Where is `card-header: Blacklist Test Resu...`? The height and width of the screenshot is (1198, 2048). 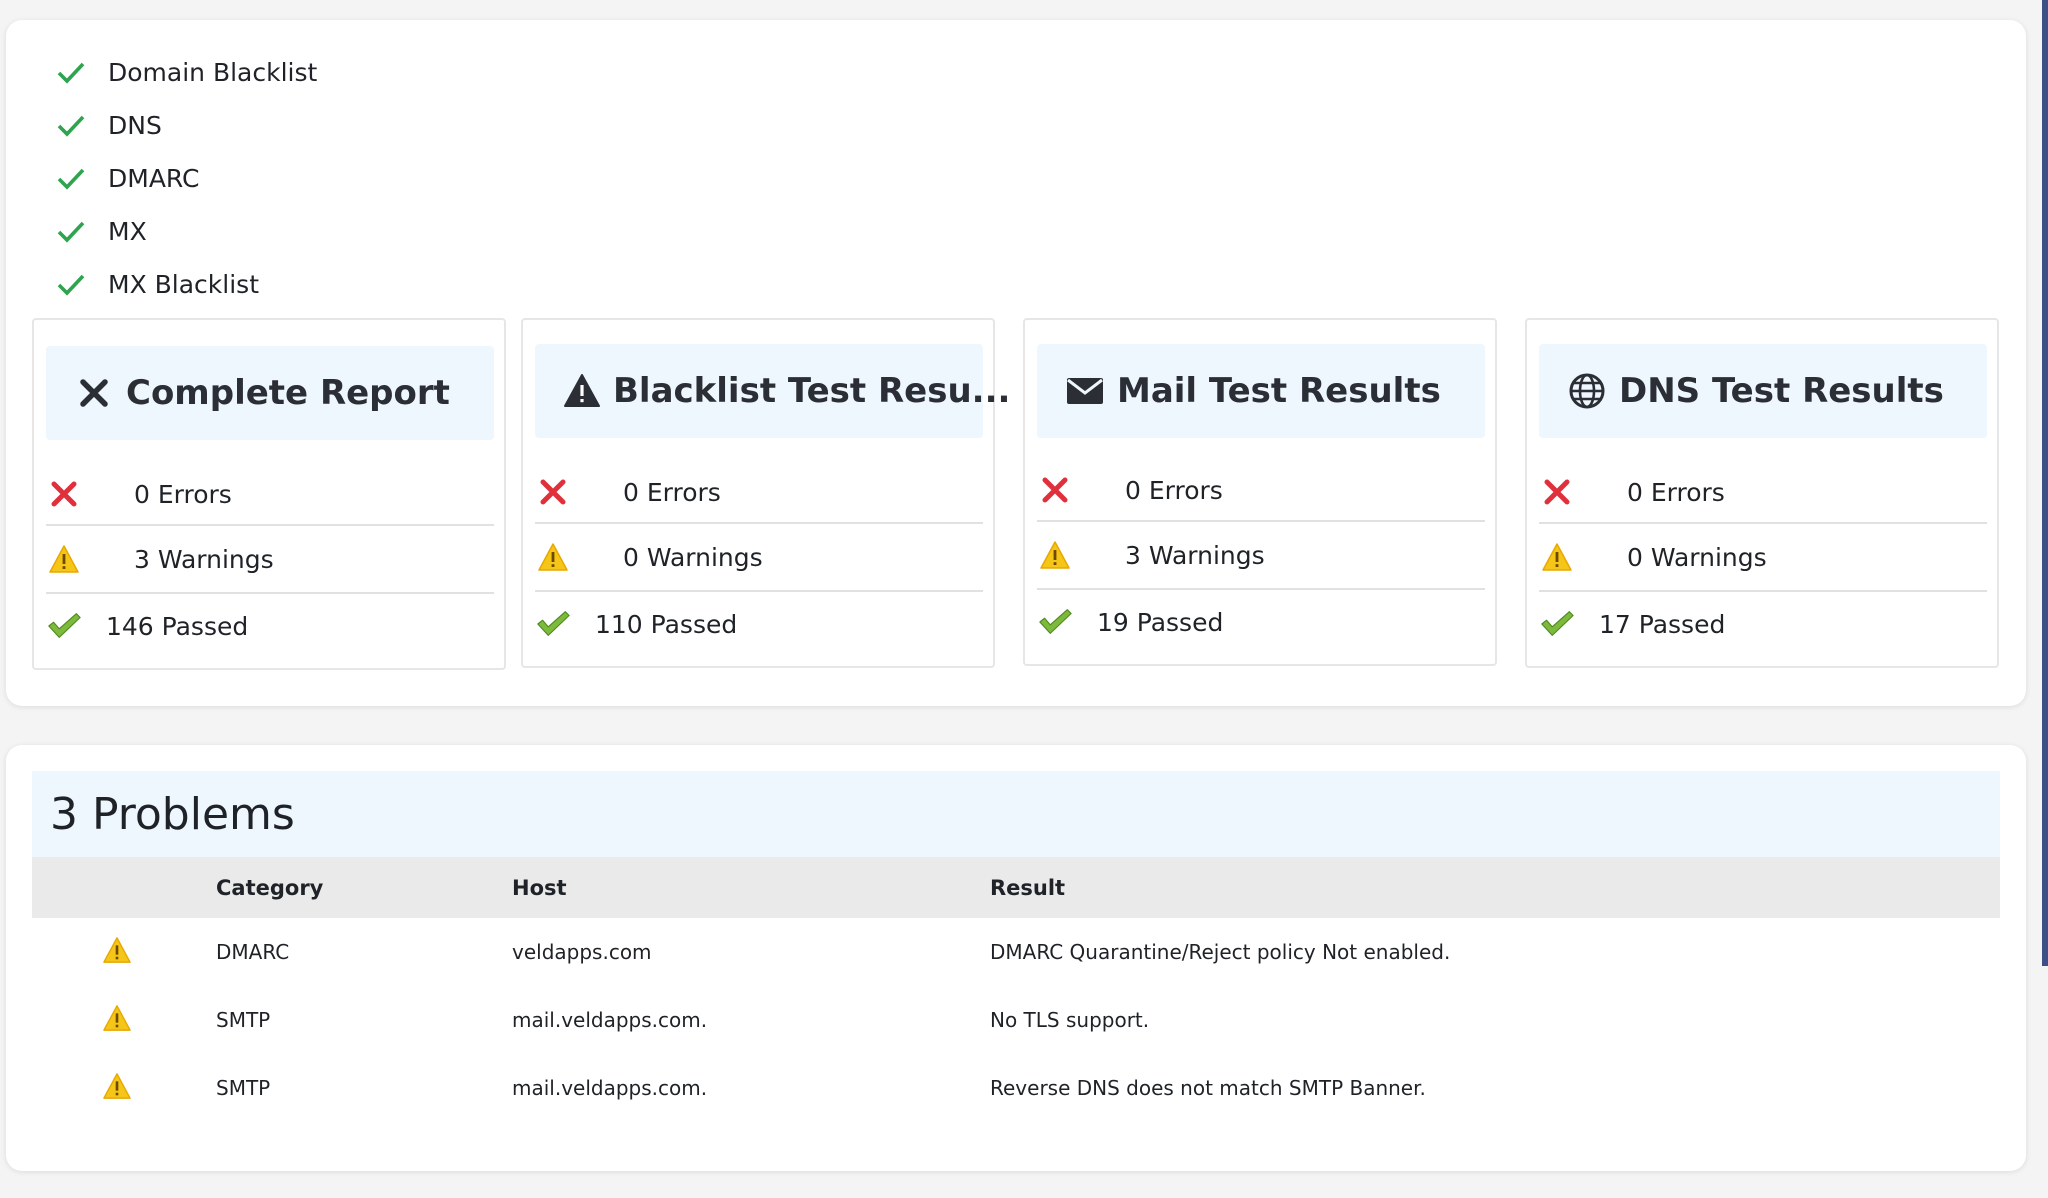 card-header: Blacklist Test Resu... is located at coordinates (772, 391).